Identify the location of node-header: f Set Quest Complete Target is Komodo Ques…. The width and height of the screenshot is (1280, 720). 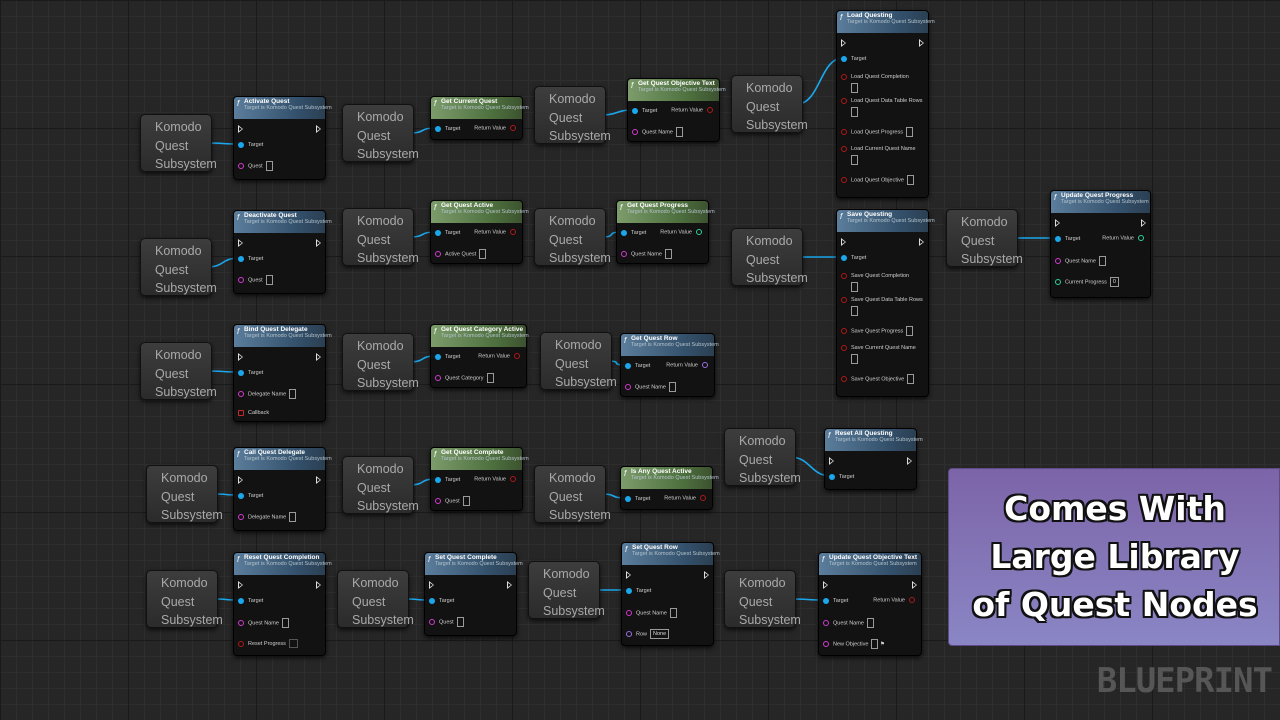
(474, 564).